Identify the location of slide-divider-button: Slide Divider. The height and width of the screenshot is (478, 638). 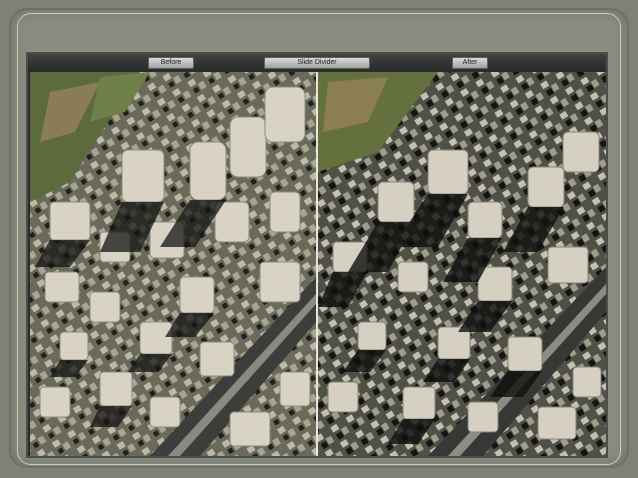
(317, 63).